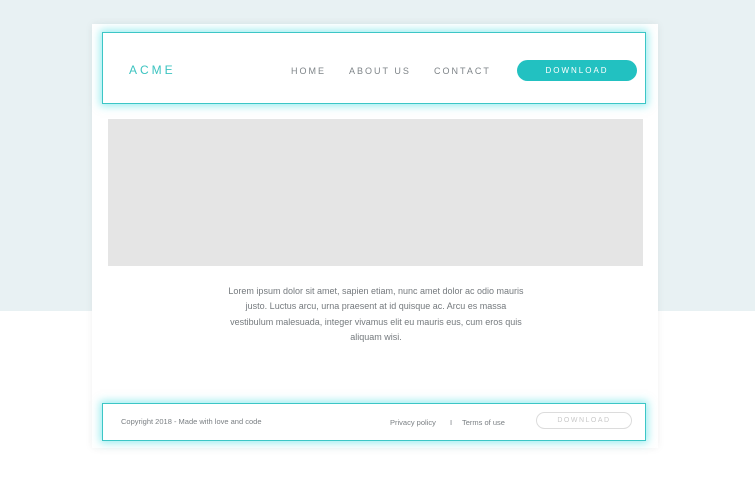 The image size is (755, 482). What do you see at coordinates (191, 421) in the screenshot?
I see `footer-copyright: Copyright 2018 - Made with love and code` at bounding box center [191, 421].